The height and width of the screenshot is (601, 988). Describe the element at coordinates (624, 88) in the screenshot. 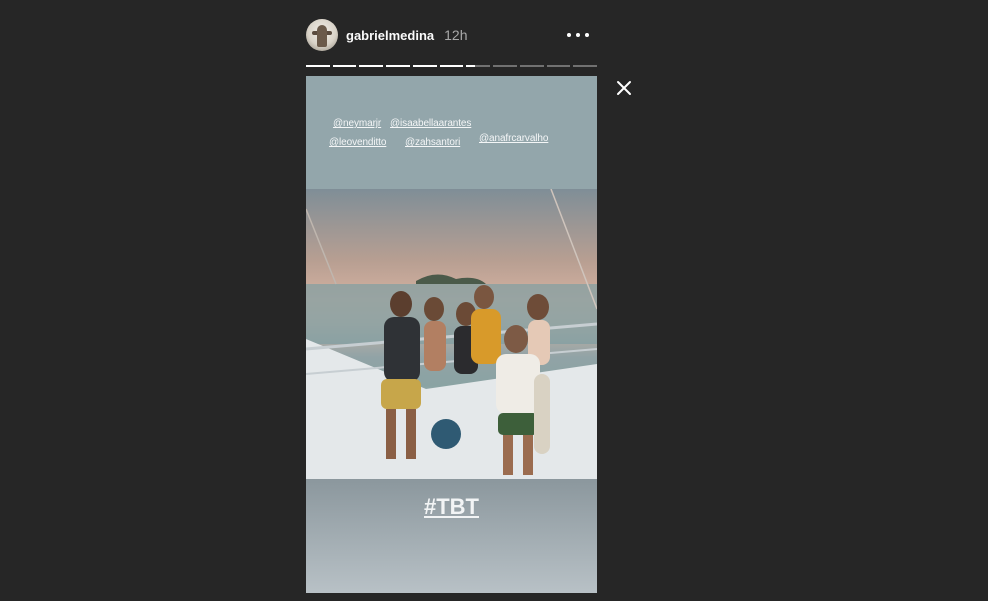

I see `close-icon` at that location.